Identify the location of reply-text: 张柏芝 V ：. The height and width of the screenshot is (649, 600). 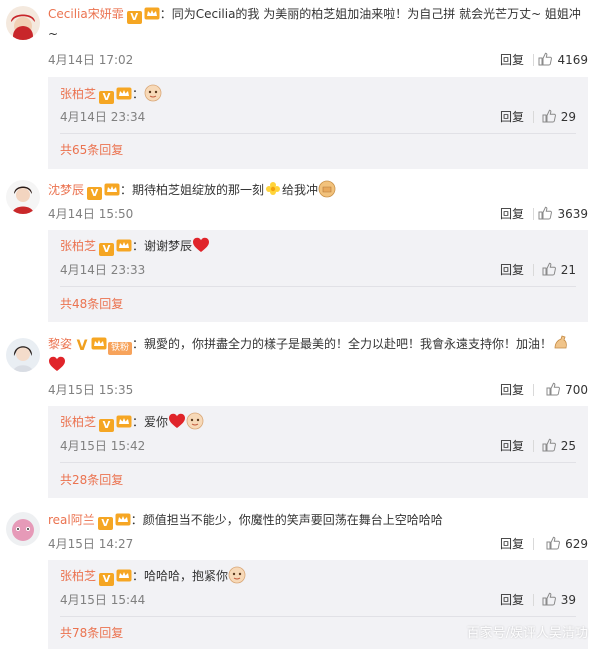
(318, 94).